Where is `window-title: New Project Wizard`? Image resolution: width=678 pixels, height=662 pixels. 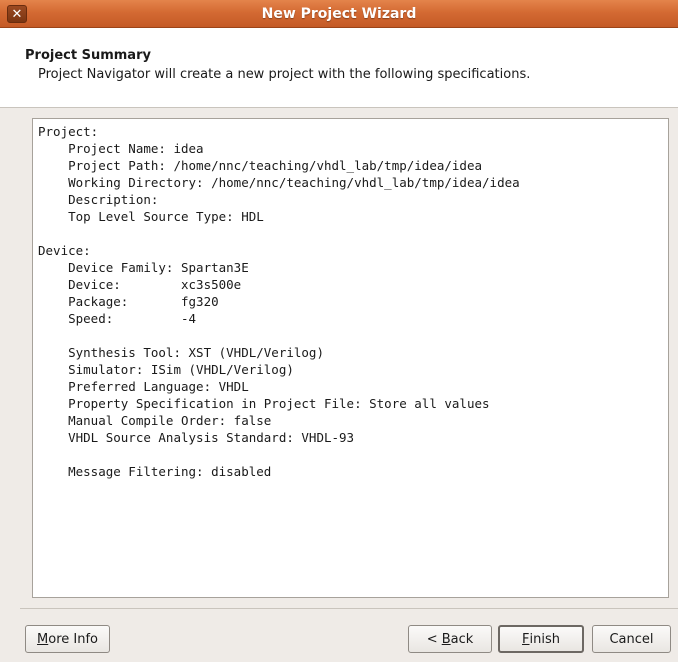 window-title: New Project Wizard is located at coordinates (339, 14).